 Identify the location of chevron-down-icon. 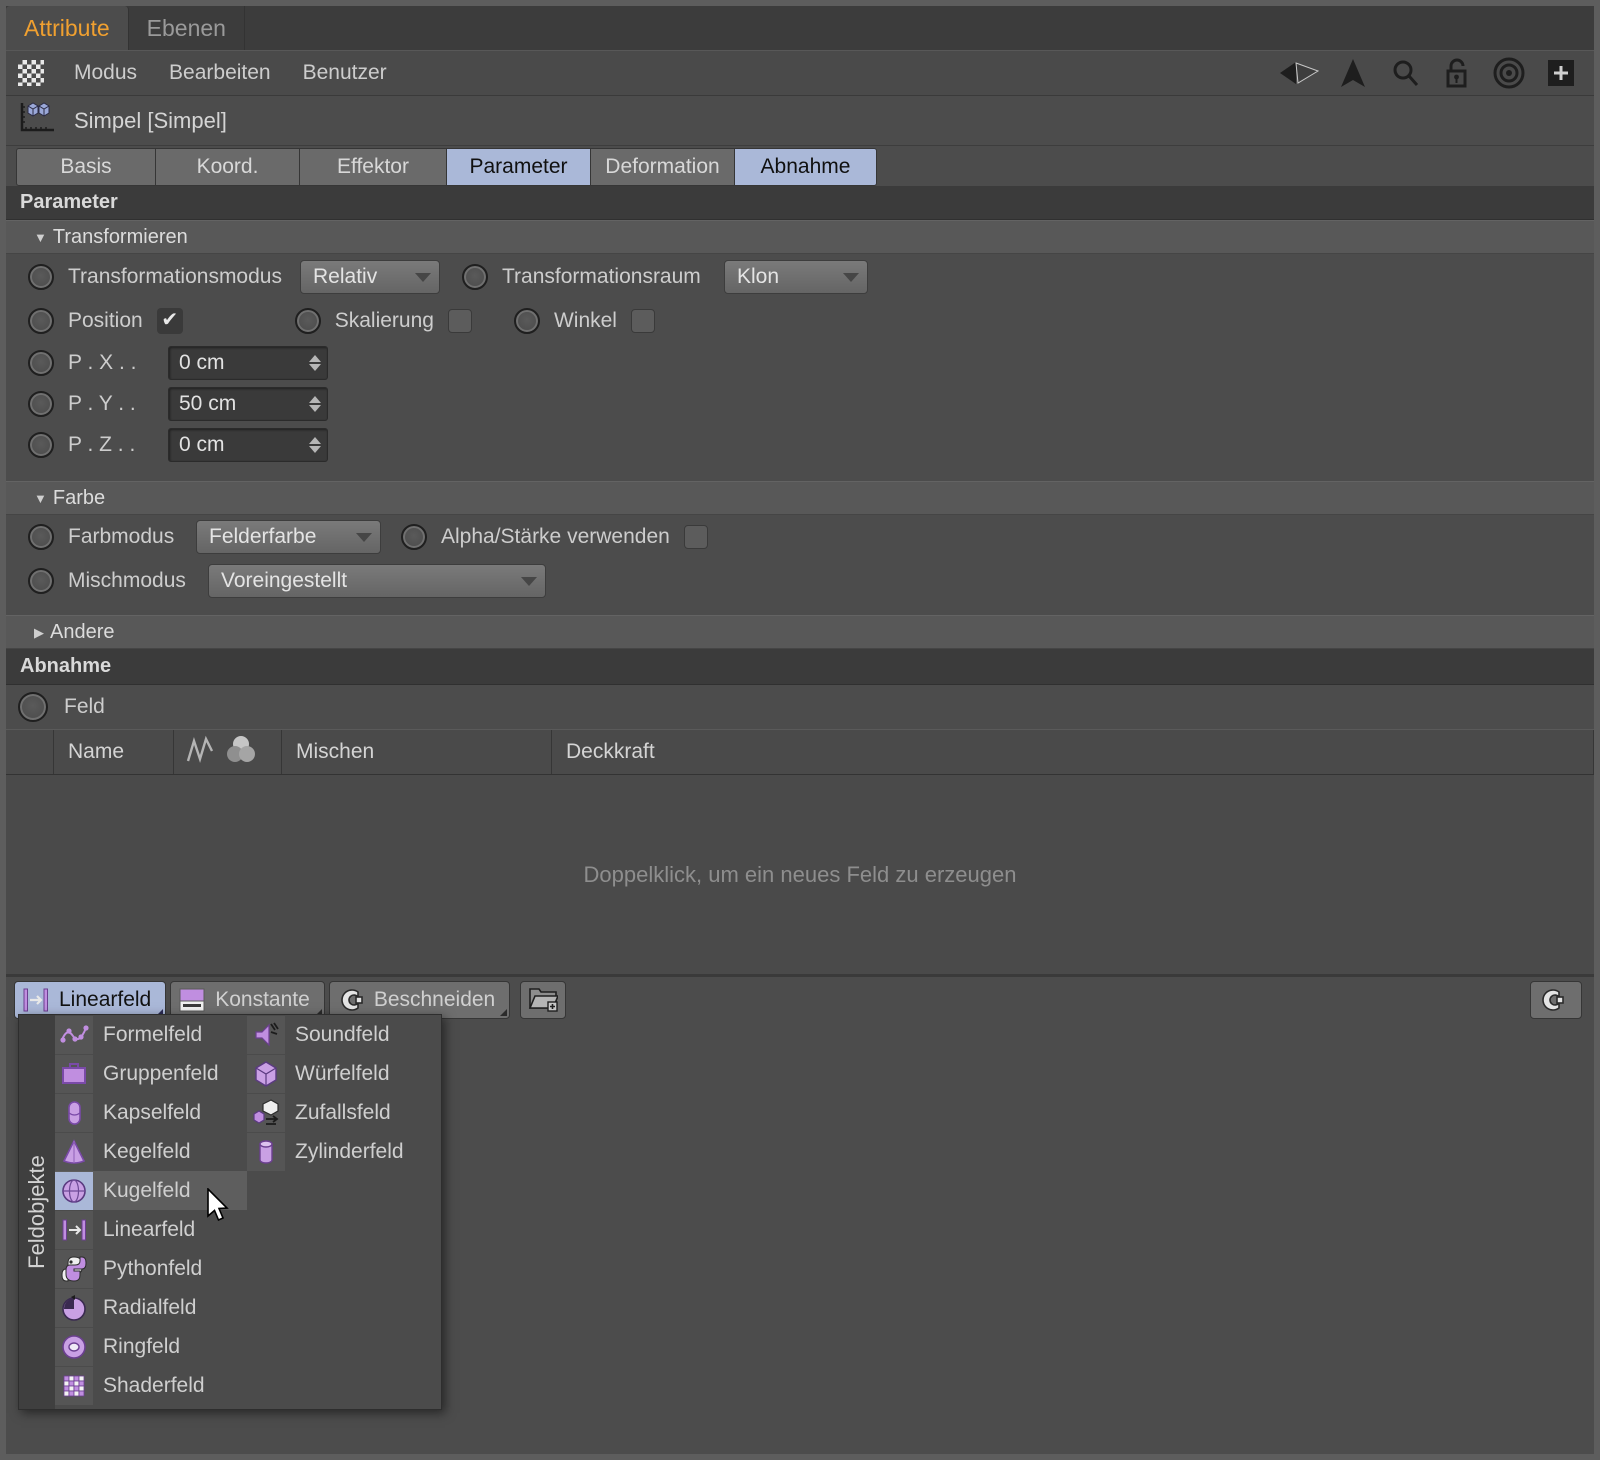
(851, 277).